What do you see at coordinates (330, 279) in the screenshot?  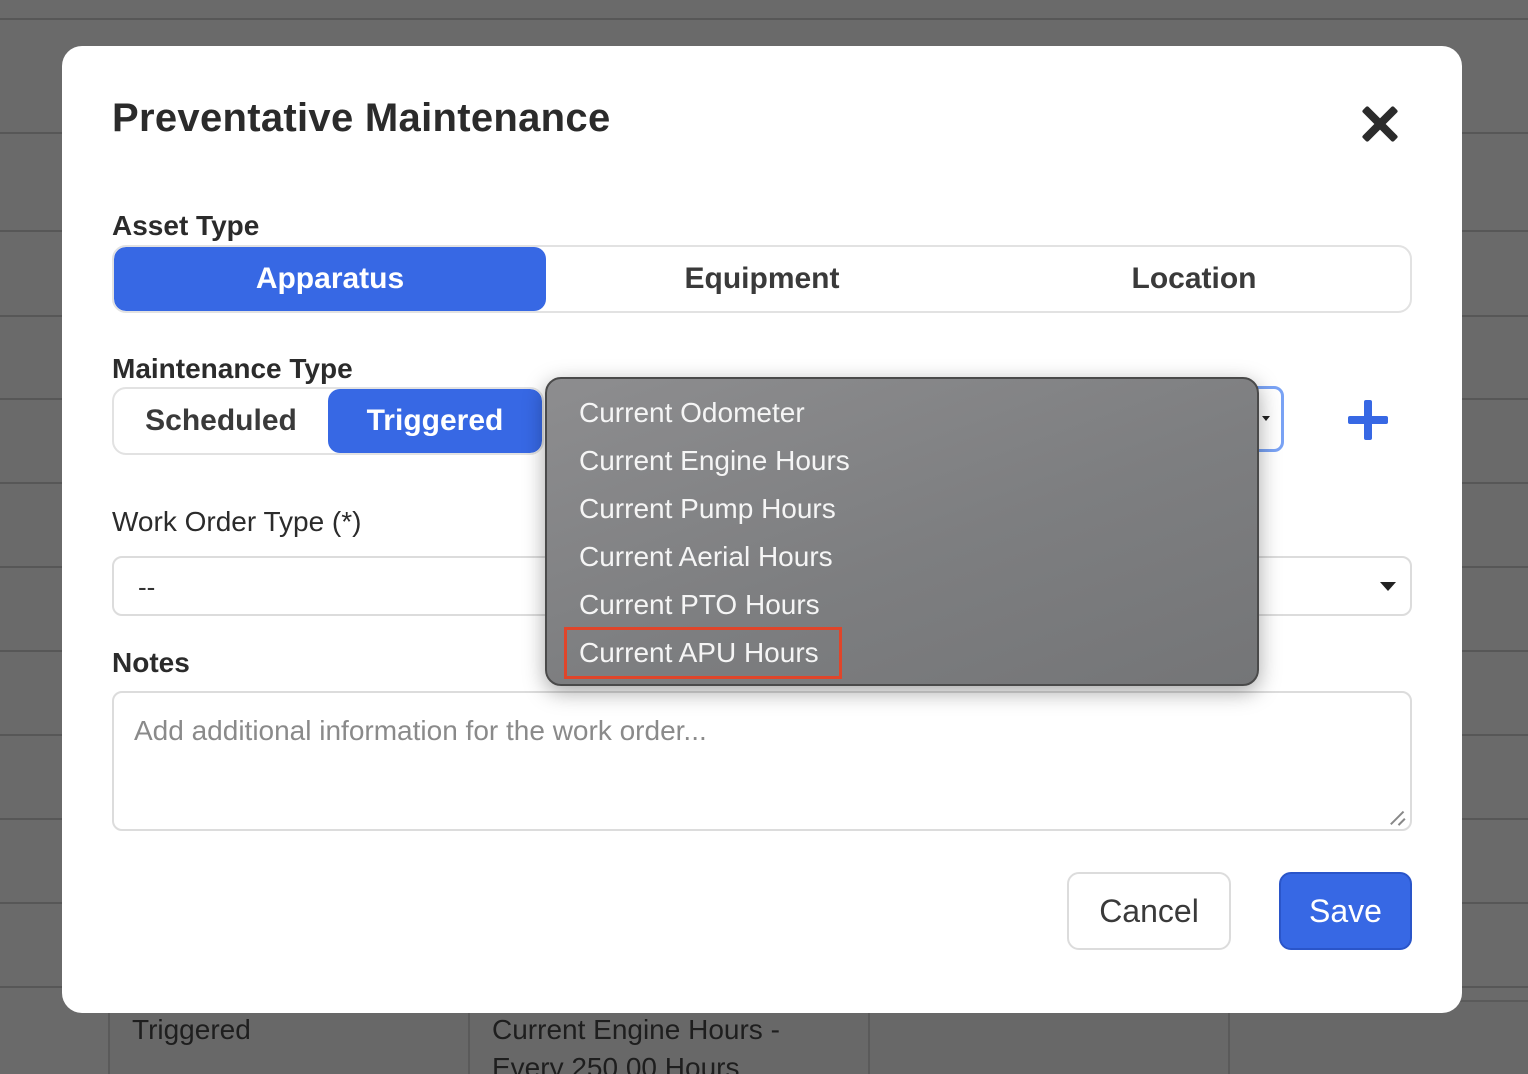 I see `asset-type-apparatus: Apparatus` at bounding box center [330, 279].